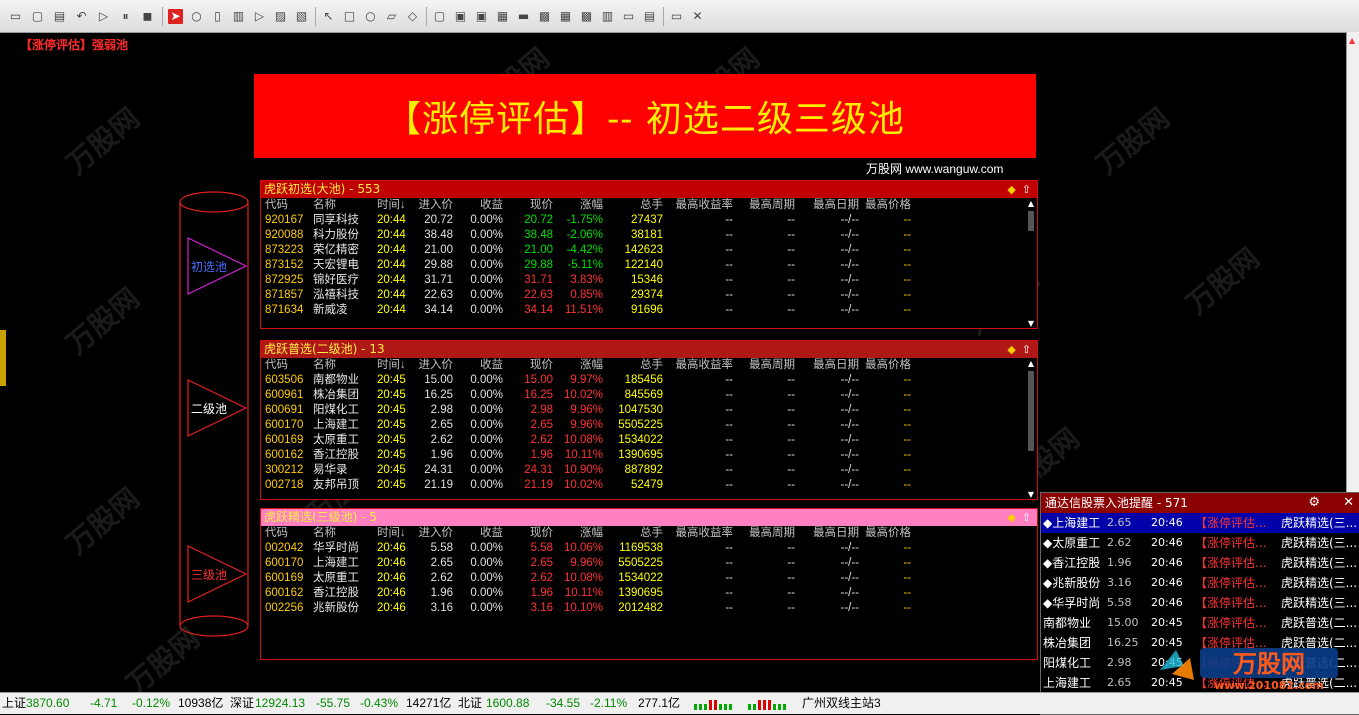 This screenshot has width=1359, height=715. What do you see at coordinates (481, 16) in the screenshot?
I see `frame3-icon: ▣` at bounding box center [481, 16].